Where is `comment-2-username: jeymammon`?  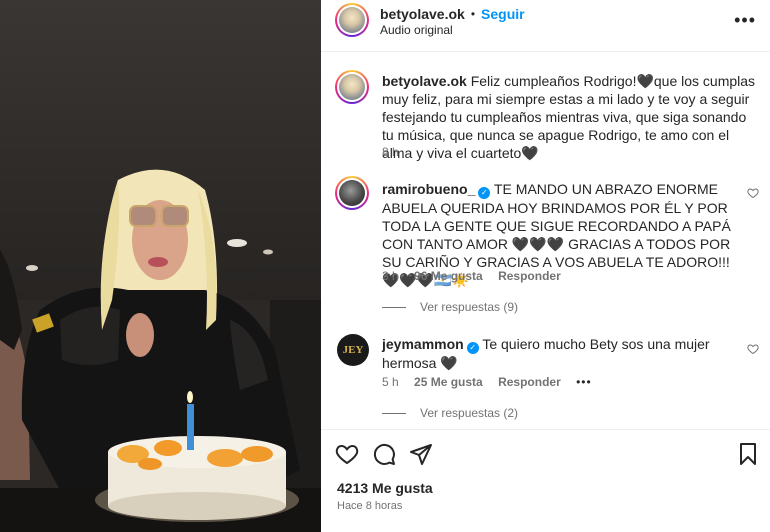 comment-2-username: jeymammon is located at coordinates (423, 344).